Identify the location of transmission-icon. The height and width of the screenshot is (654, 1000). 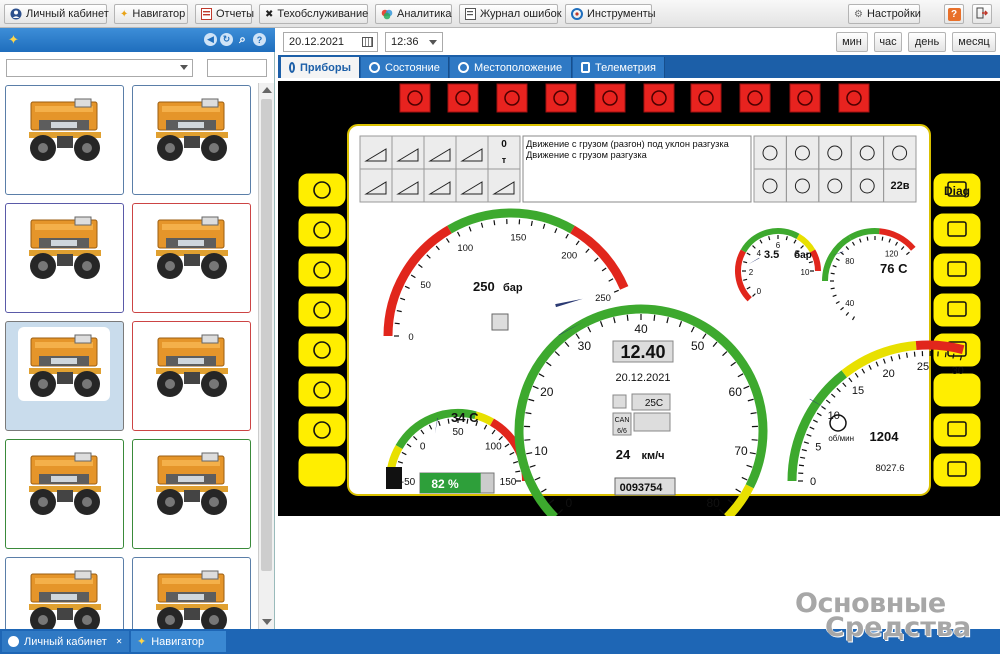
(512, 98).